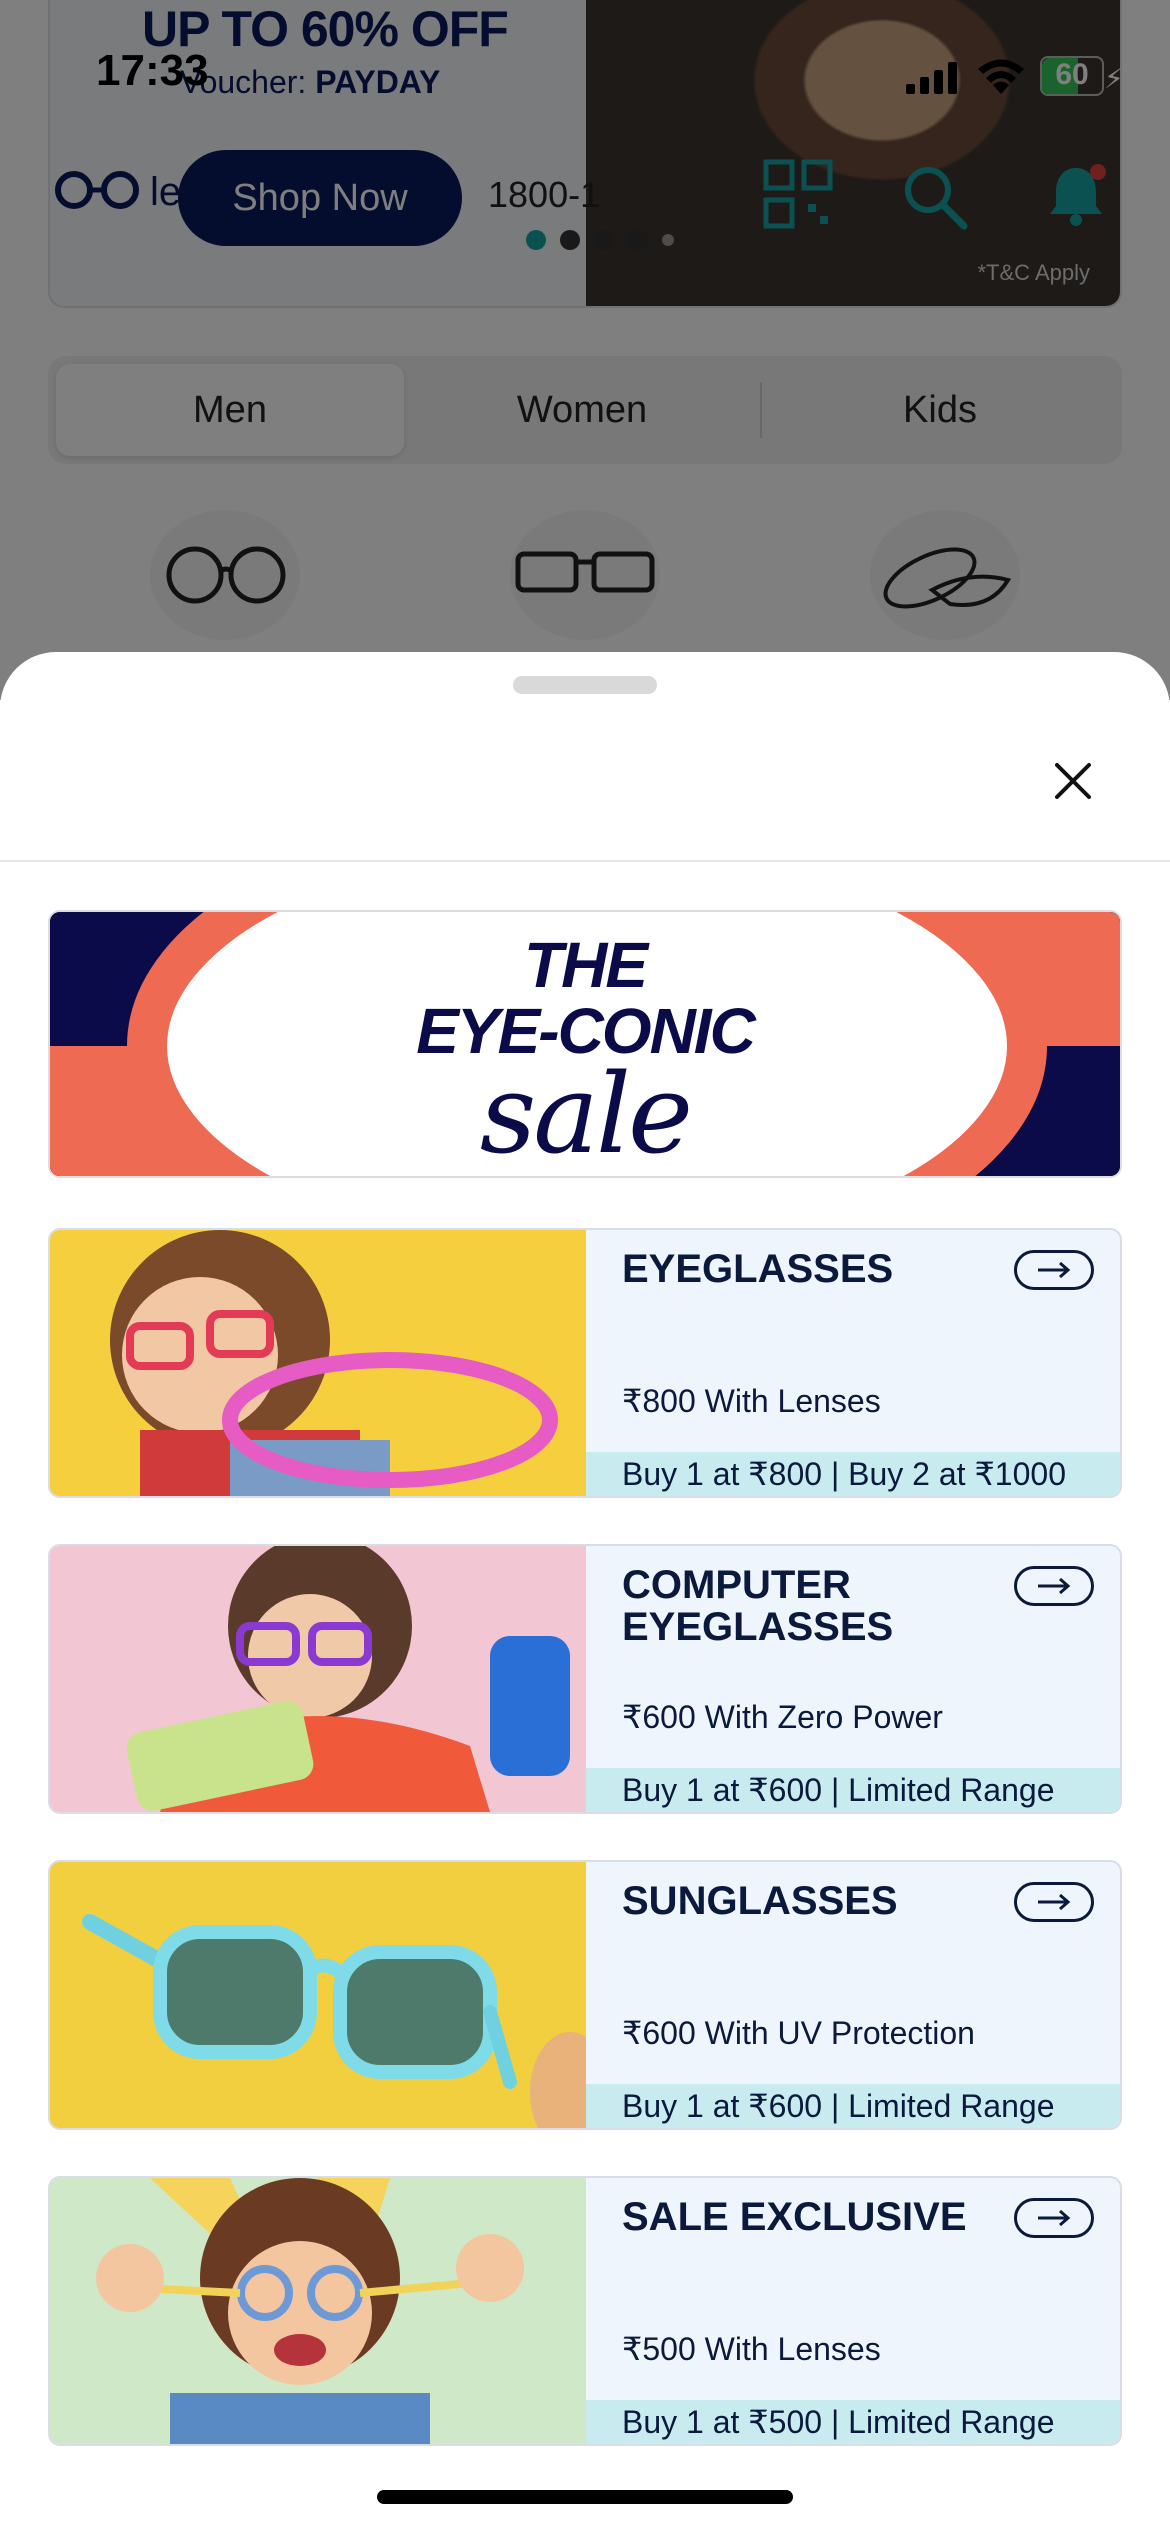 This screenshot has height=2532, width=1170. Describe the element at coordinates (334, 2021) in the screenshot. I see `sunglasses-photo` at that location.